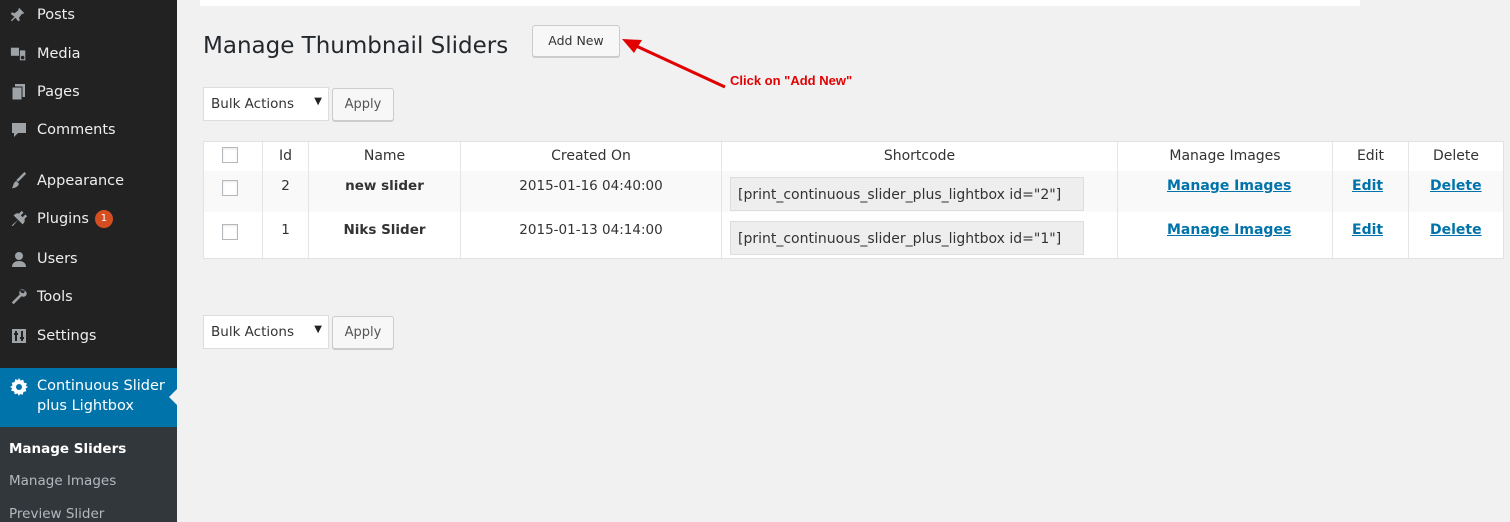 Image resolution: width=1510 pixels, height=522 pixels. I want to click on row-name: new slider, so click(384, 186).